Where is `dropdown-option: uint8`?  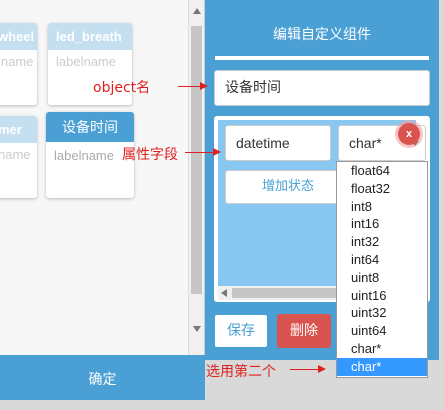
dropdown-option: uint8 is located at coordinates (382, 278).